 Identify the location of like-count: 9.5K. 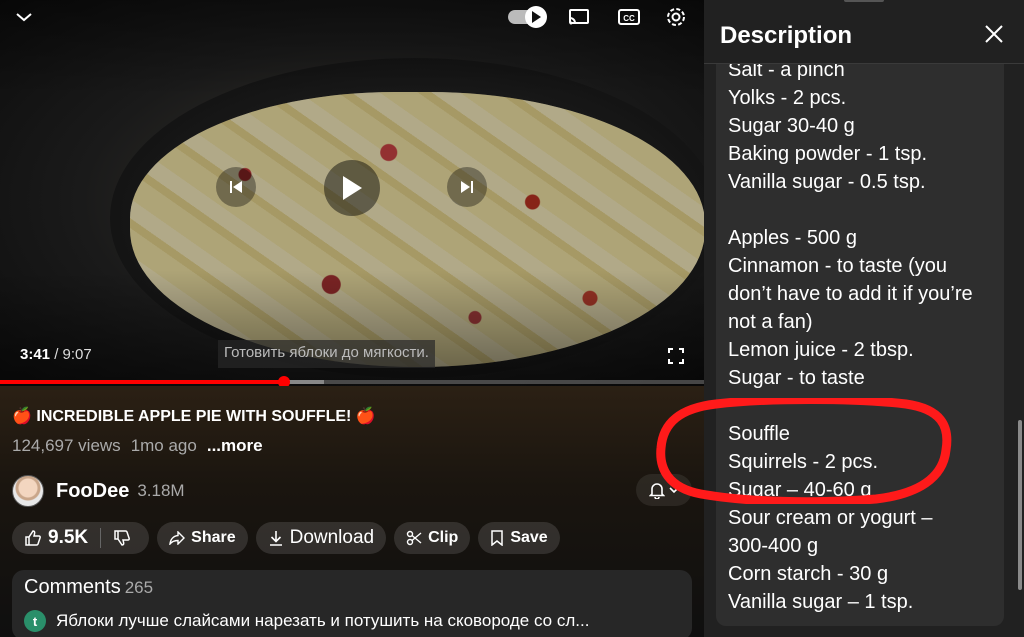
(68, 537).